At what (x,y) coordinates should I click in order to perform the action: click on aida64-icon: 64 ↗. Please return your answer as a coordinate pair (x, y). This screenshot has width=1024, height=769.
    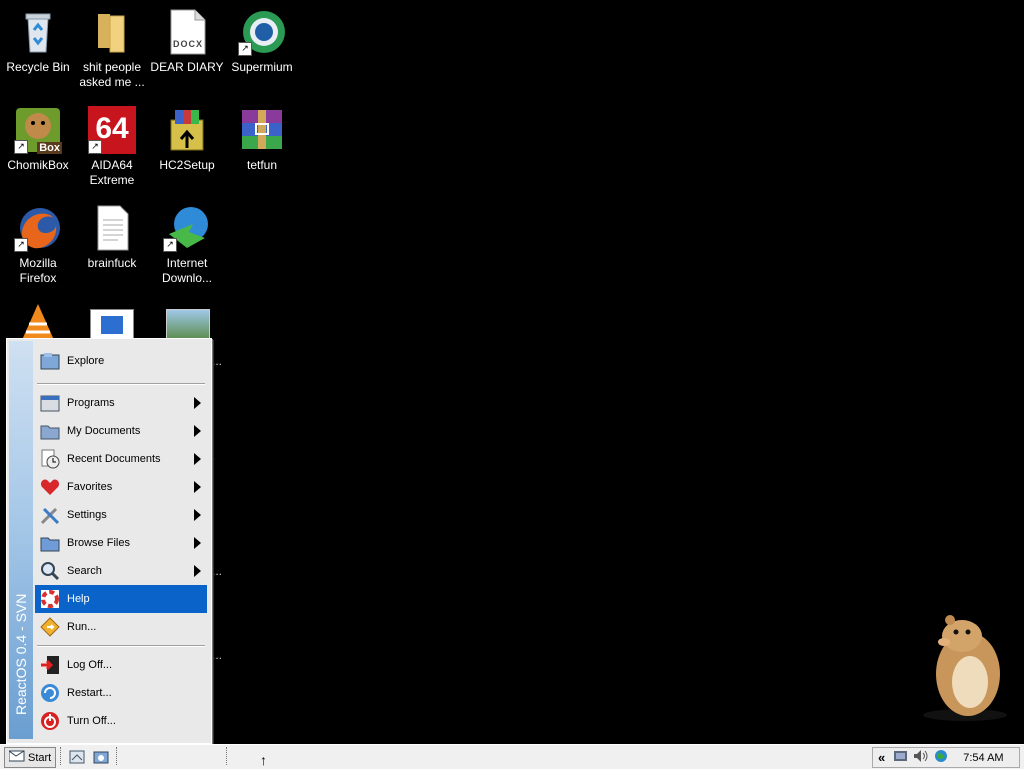
    Looking at the image, I should click on (112, 130).